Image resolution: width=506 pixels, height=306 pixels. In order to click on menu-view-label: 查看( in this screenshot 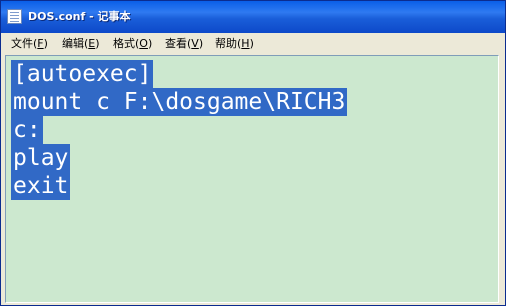, I will do `click(178, 43)`.